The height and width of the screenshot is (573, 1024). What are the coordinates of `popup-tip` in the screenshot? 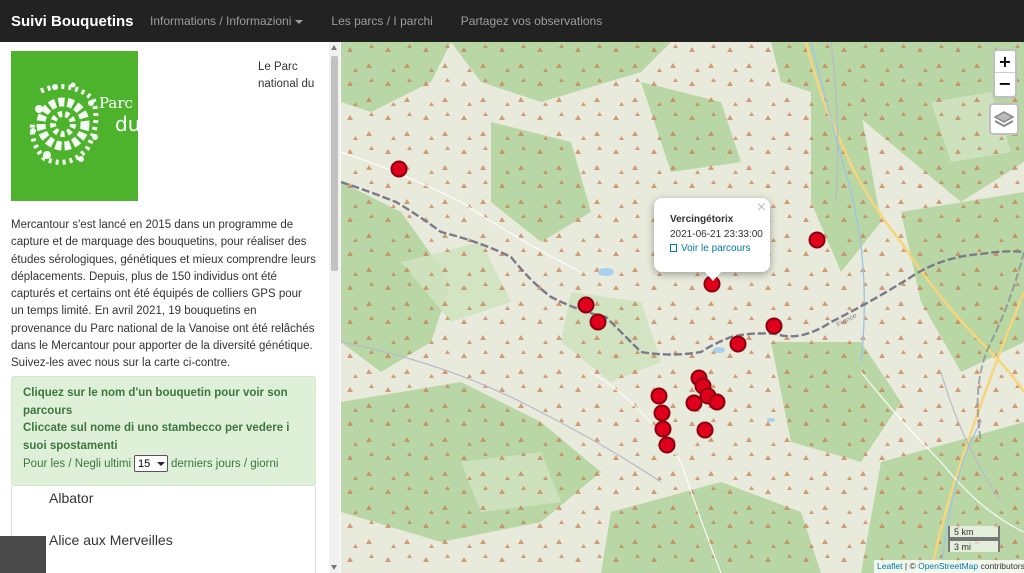 It's located at (713, 276).